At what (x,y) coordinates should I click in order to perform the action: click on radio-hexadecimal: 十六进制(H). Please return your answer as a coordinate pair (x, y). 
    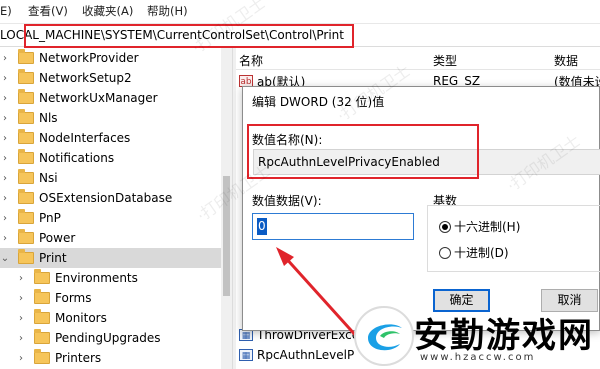
    Looking at the image, I should click on (479, 226).